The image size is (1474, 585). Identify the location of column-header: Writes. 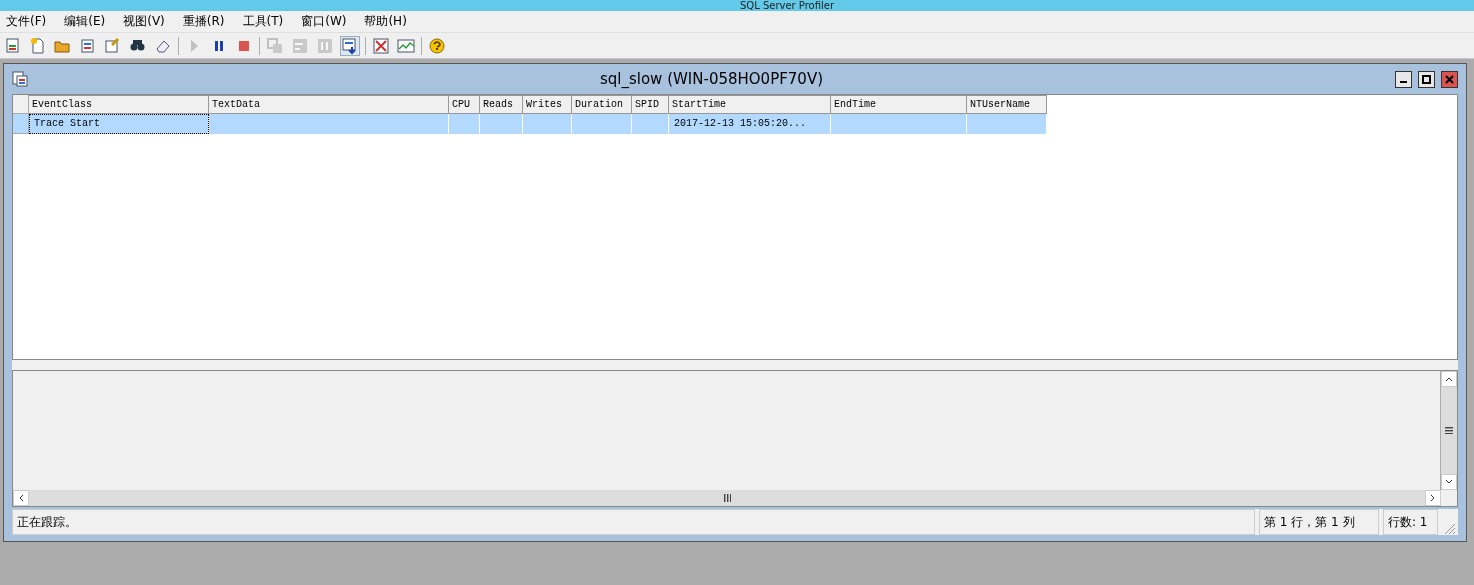
(547, 104).